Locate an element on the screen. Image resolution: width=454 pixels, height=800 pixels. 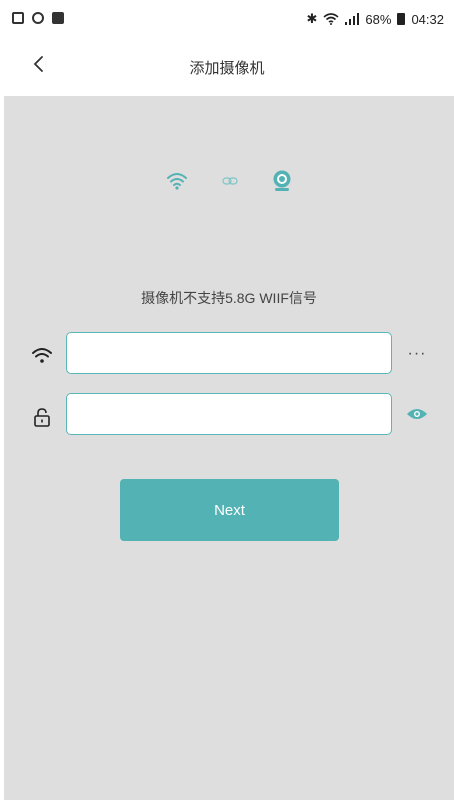
wifi-name-input is located at coordinates (229, 353).